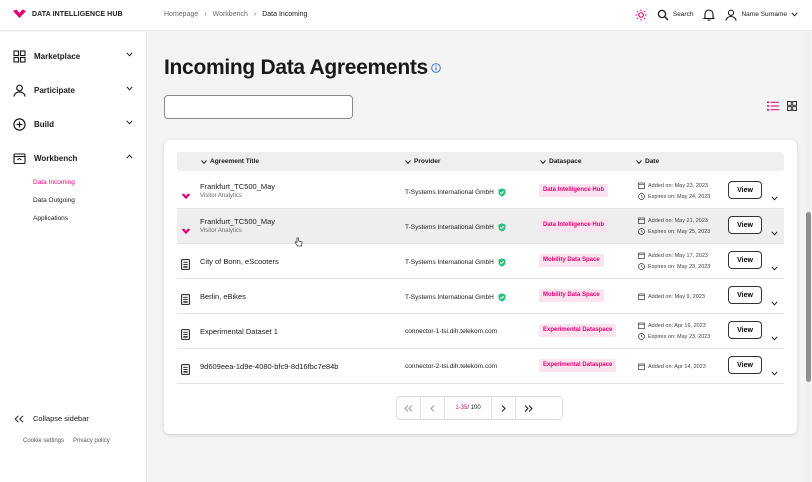  I want to click on expires-date-text: Expires on: May 25, 2023, so click(679, 231).